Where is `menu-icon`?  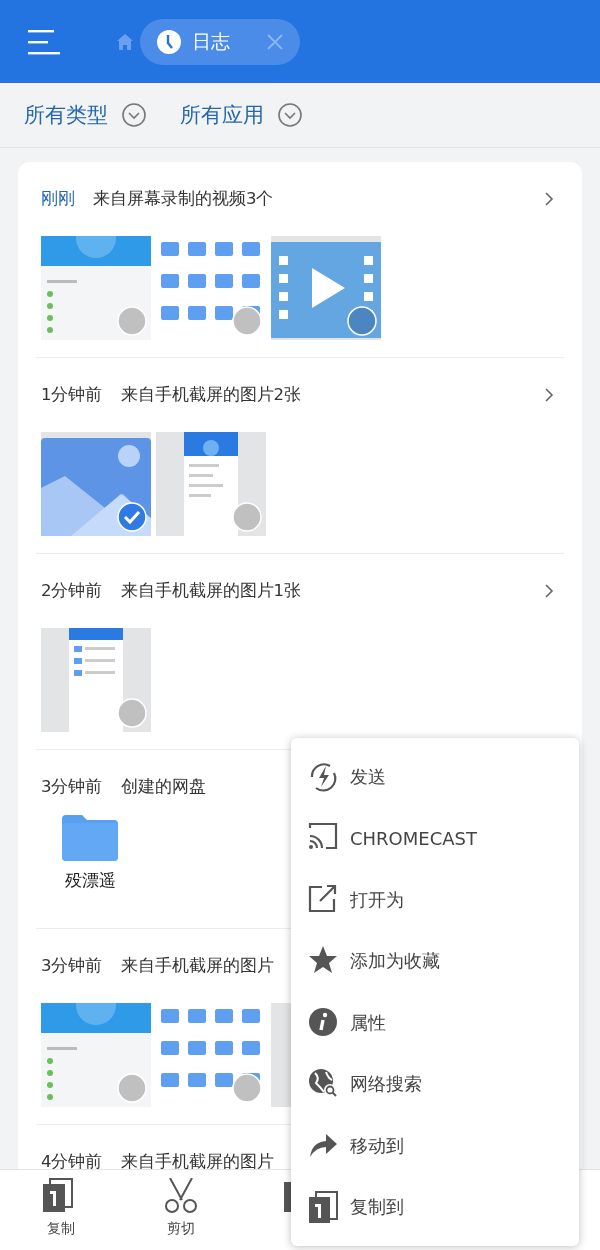 menu-icon is located at coordinates (44, 41).